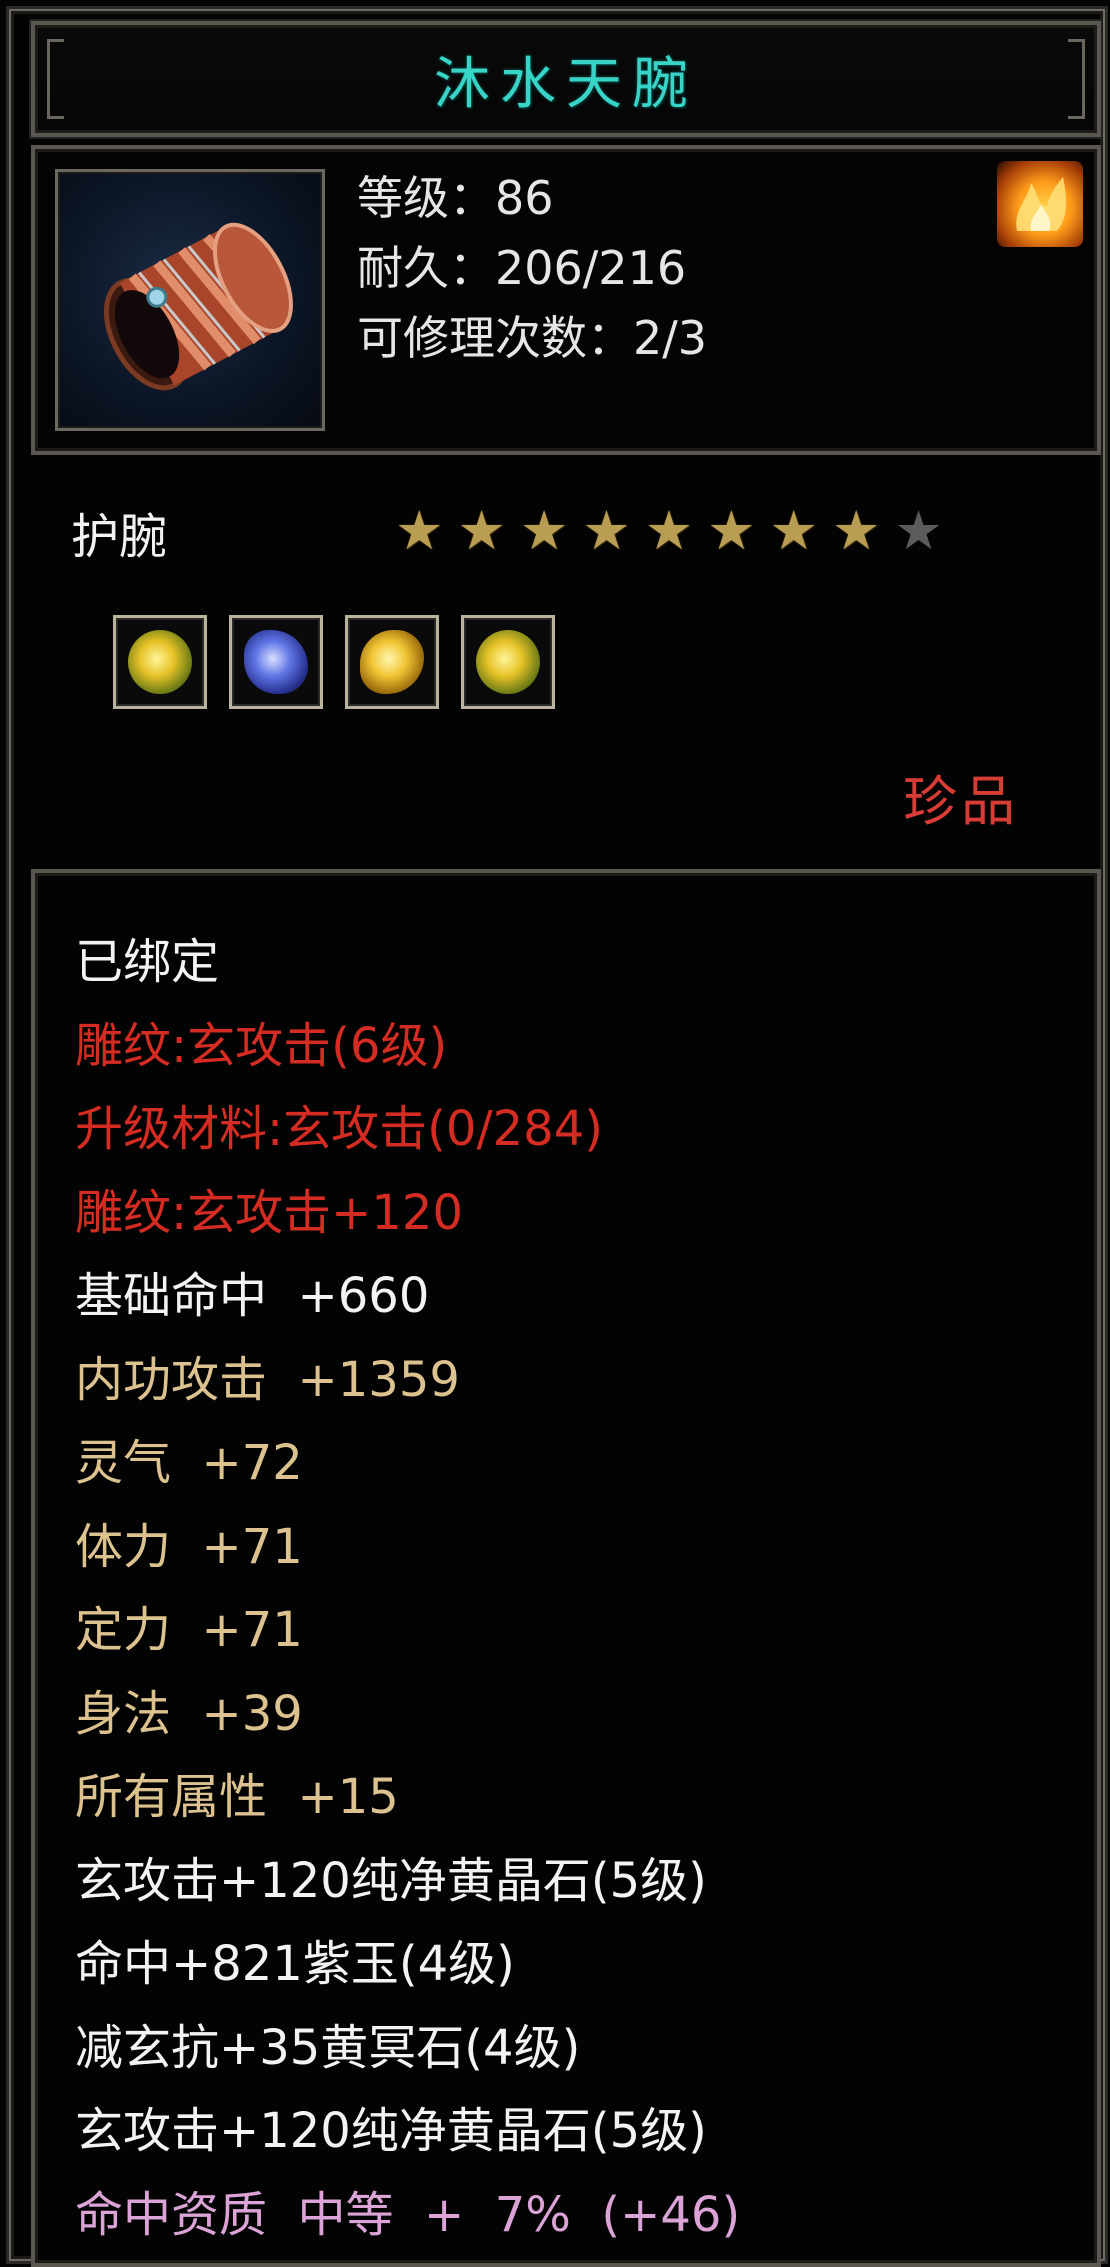 The width and height of the screenshot is (1110, 2267). Describe the element at coordinates (455, 198) in the screenshot. I see `item-level: 等级：86` at that location.